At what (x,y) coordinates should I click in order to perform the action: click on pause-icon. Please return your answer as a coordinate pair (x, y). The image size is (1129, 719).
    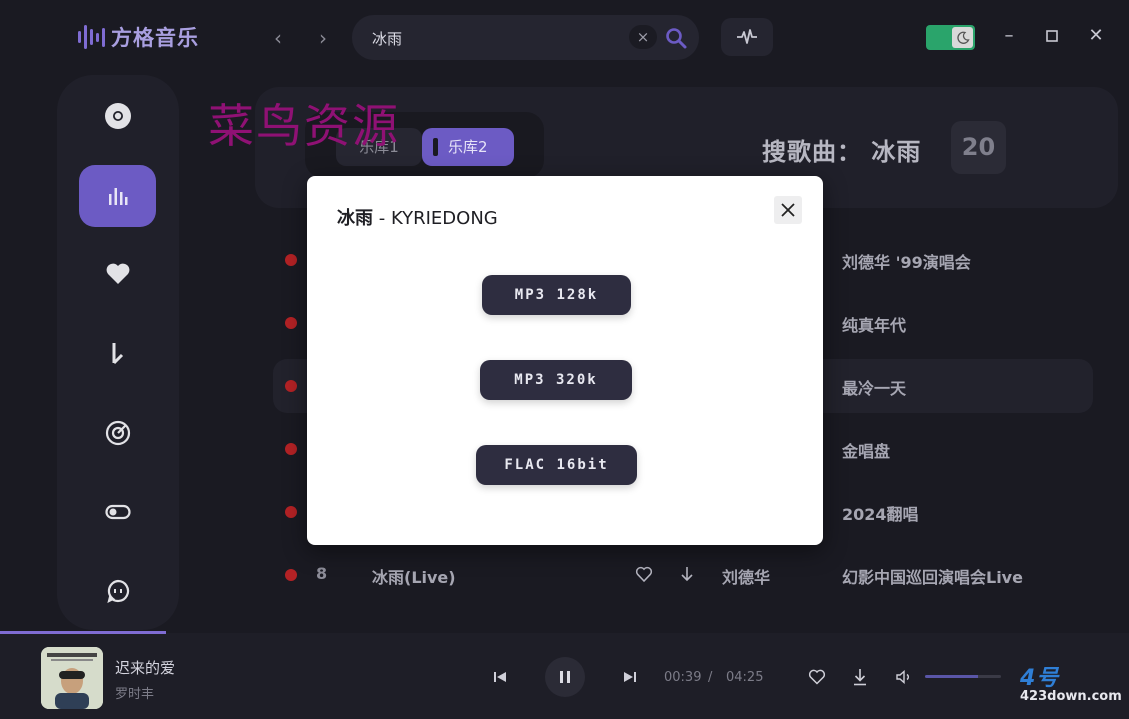
    Looking at the image, I should click on (565, 677).